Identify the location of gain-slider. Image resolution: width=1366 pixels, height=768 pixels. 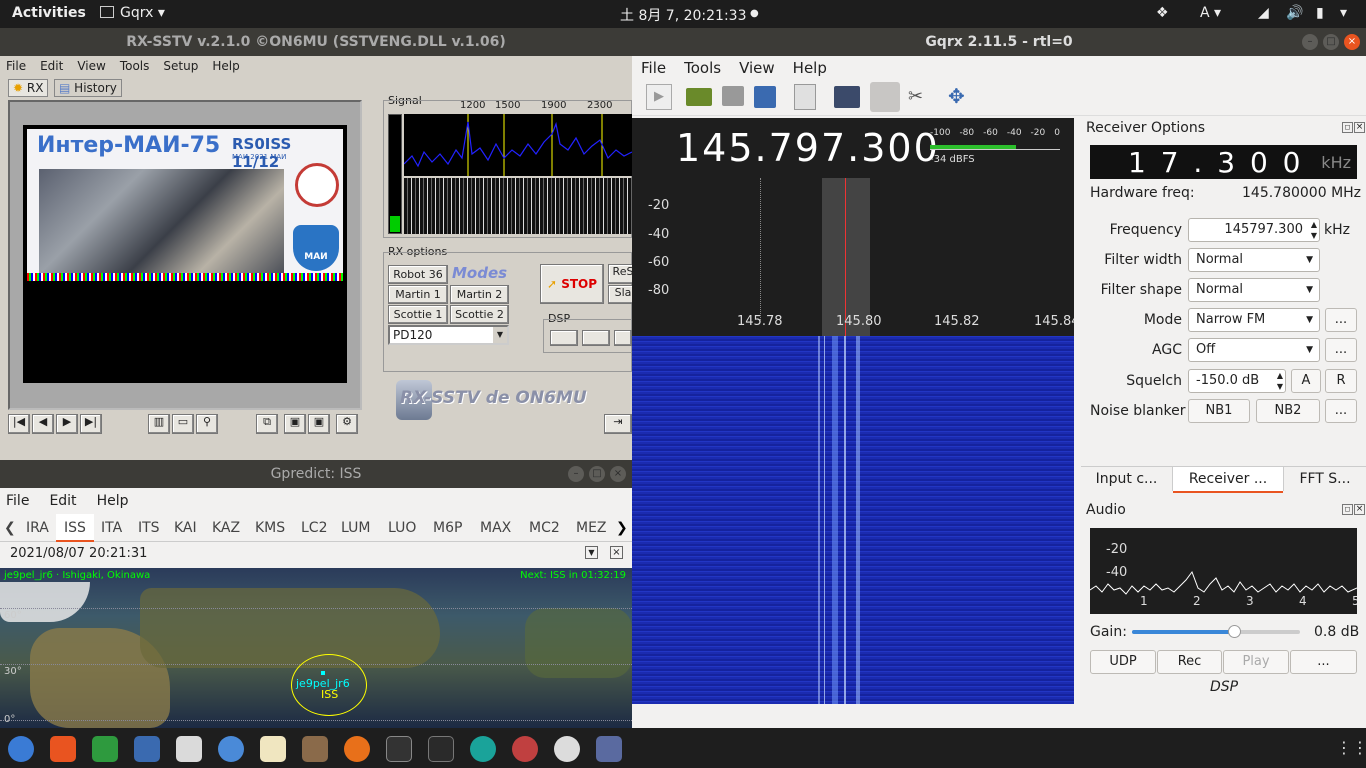
(1216, 631).